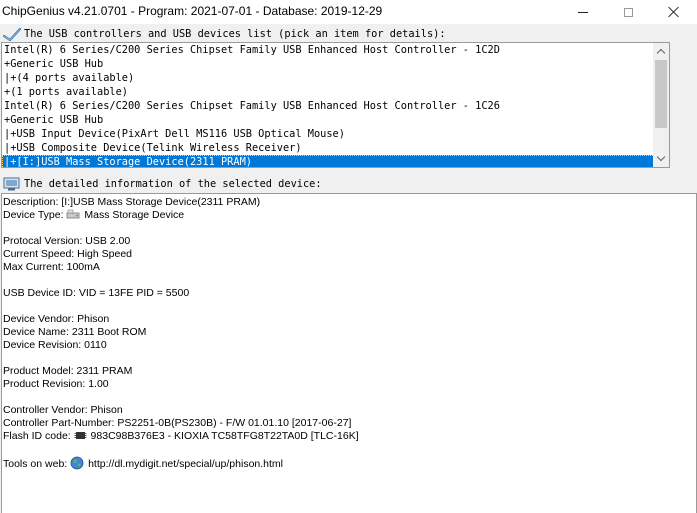 The height and width of the screenshot is (513, 697). What do you see at coordinates (67, 254) in the screenshot?
I see `current-speed-line: Current Speed: High Speed` at bounding box center [67, 254].